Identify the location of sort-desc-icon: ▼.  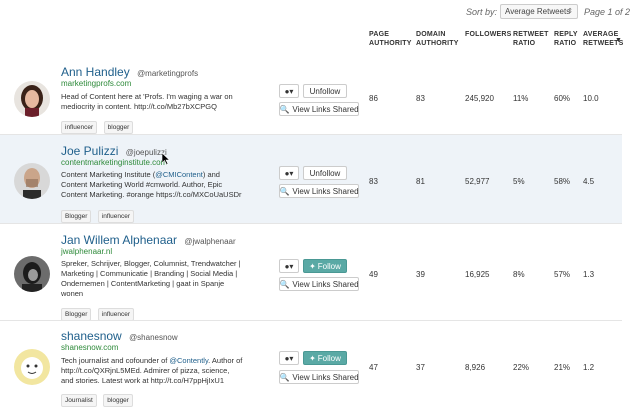
(619, 40).